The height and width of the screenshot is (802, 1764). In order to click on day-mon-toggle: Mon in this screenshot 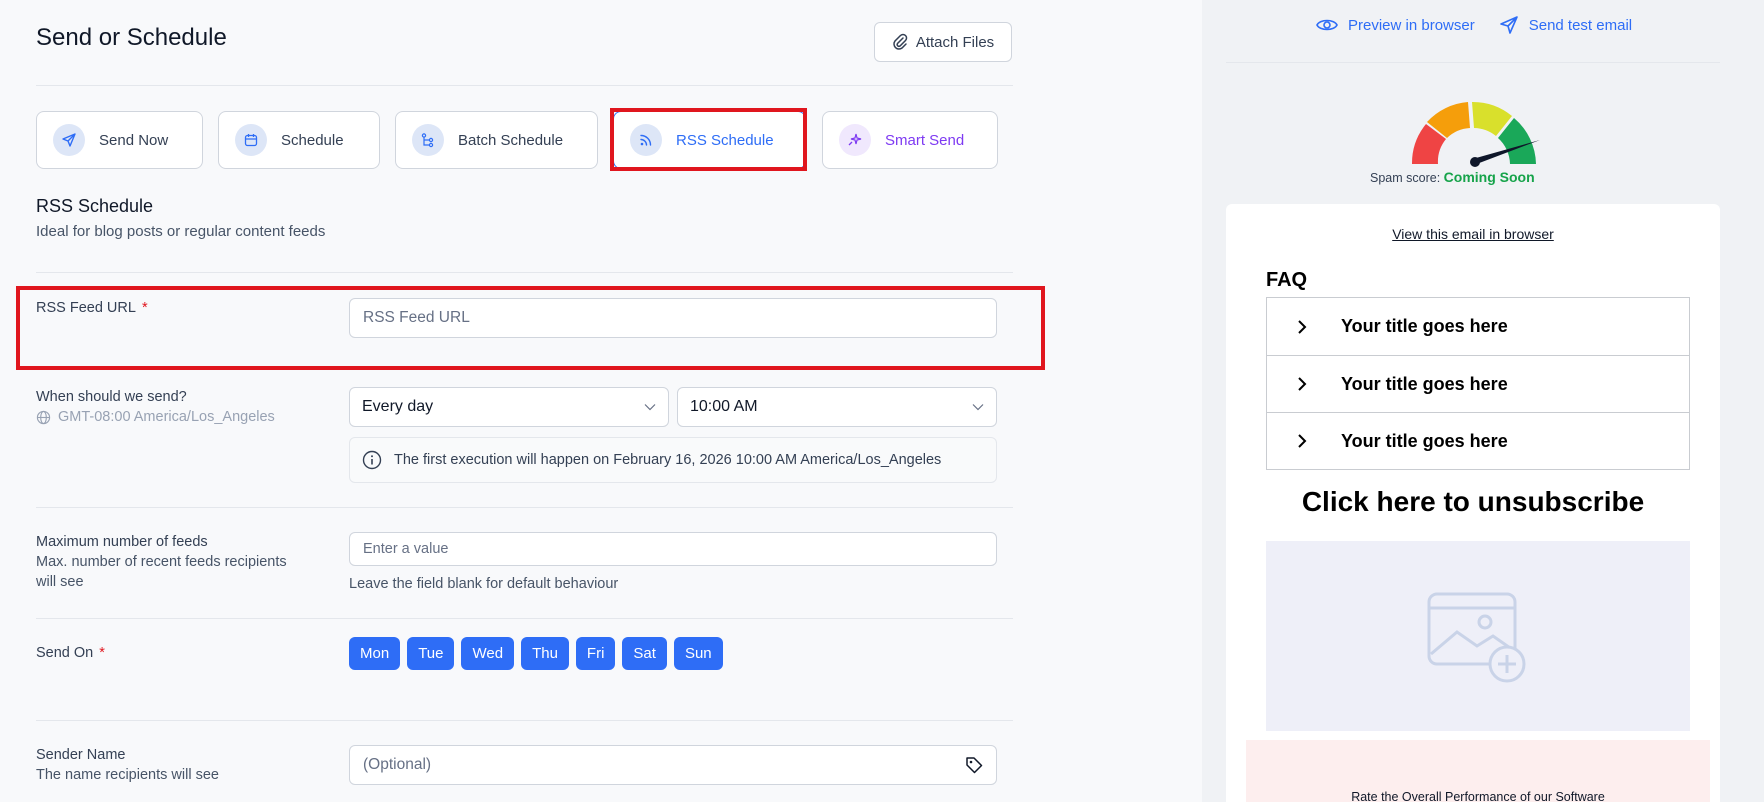, I will do `click(375, 653)`.